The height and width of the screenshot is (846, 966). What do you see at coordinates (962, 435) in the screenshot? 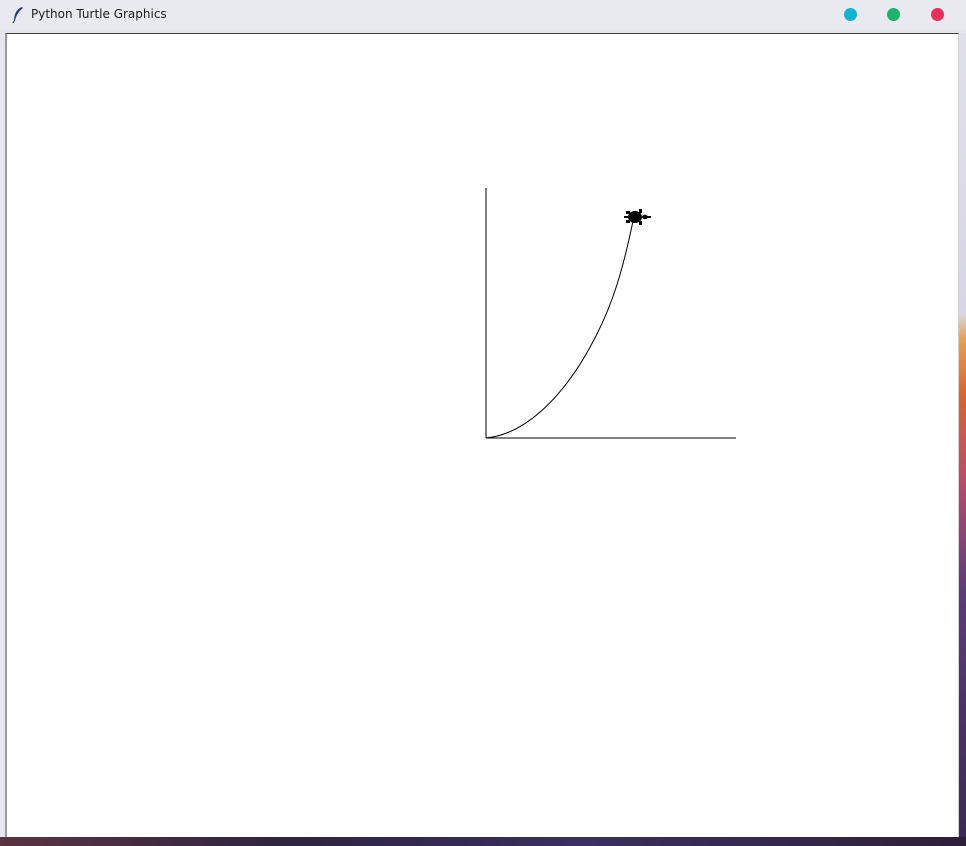
I see `desktop-edge-right` at bounding box center [962, 435].